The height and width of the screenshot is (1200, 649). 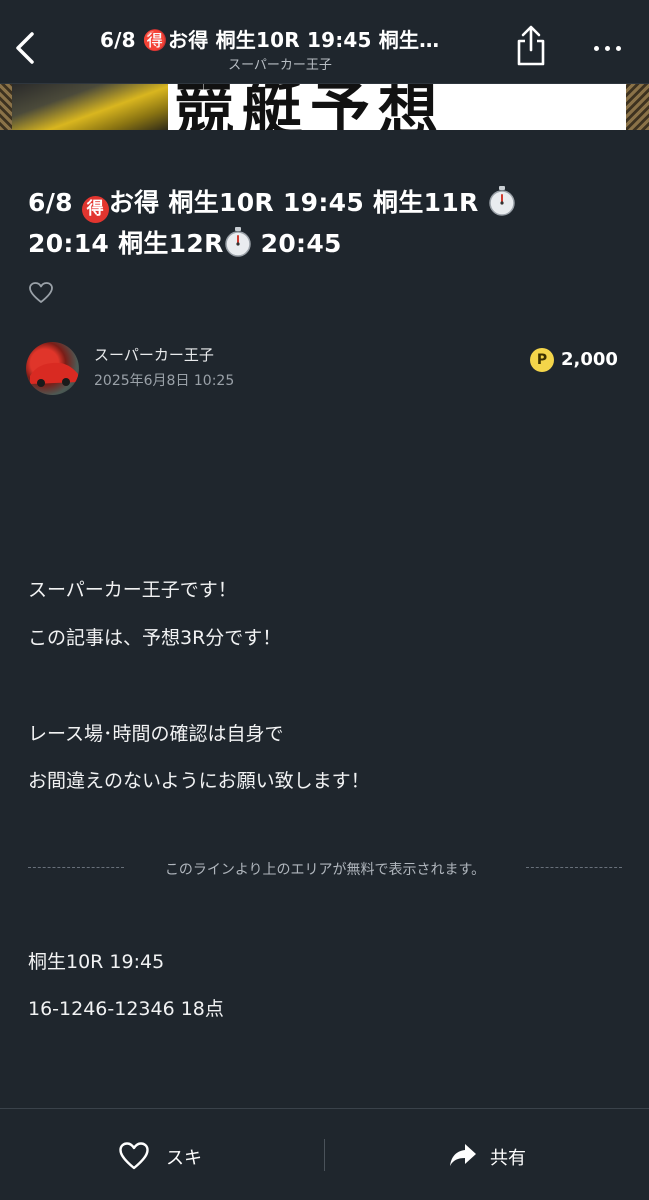 I want to click on race-heading: 桐生10R 19:45, so click(x=96, y=962).